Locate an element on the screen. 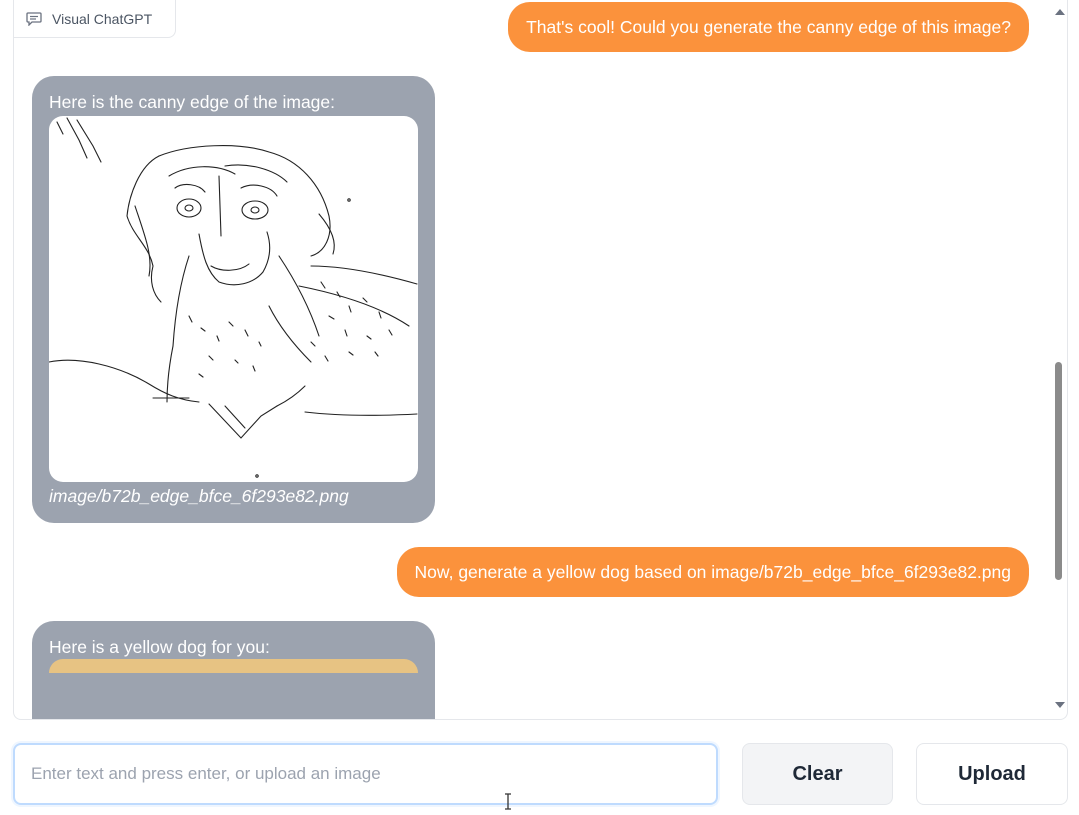 The width and height of the screenshot is (1079, 815). bot-message-text: Here is the canny edge of the image: is located at coordinates (192, 102).